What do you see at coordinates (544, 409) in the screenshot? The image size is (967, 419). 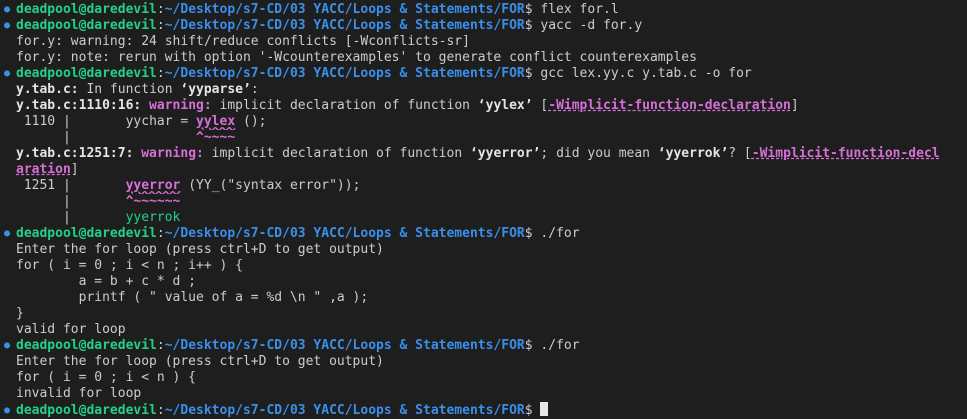 I see `terminal-cursor` at bounding box center [544, 409].